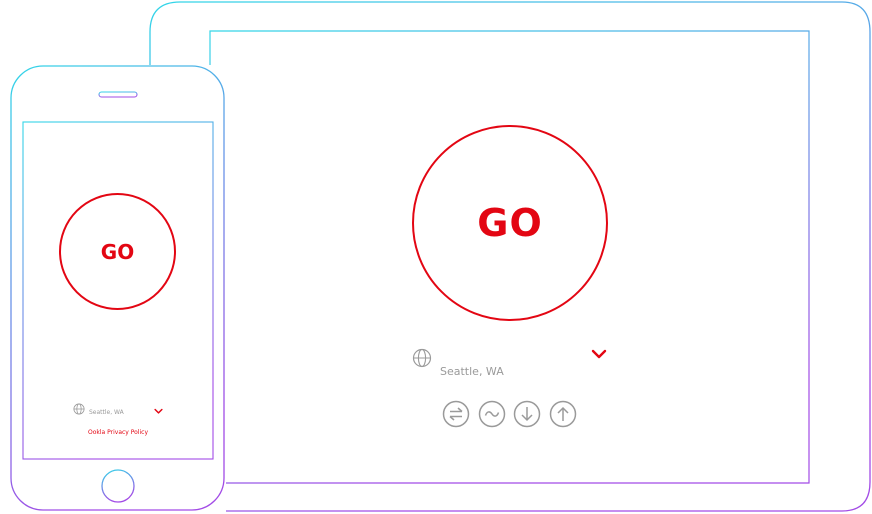 This screenshot has width=872, height=514. What do you see at coordinates (527, 416) in the screenshot?
I see `download-icon` at bounding box center [527, 416].